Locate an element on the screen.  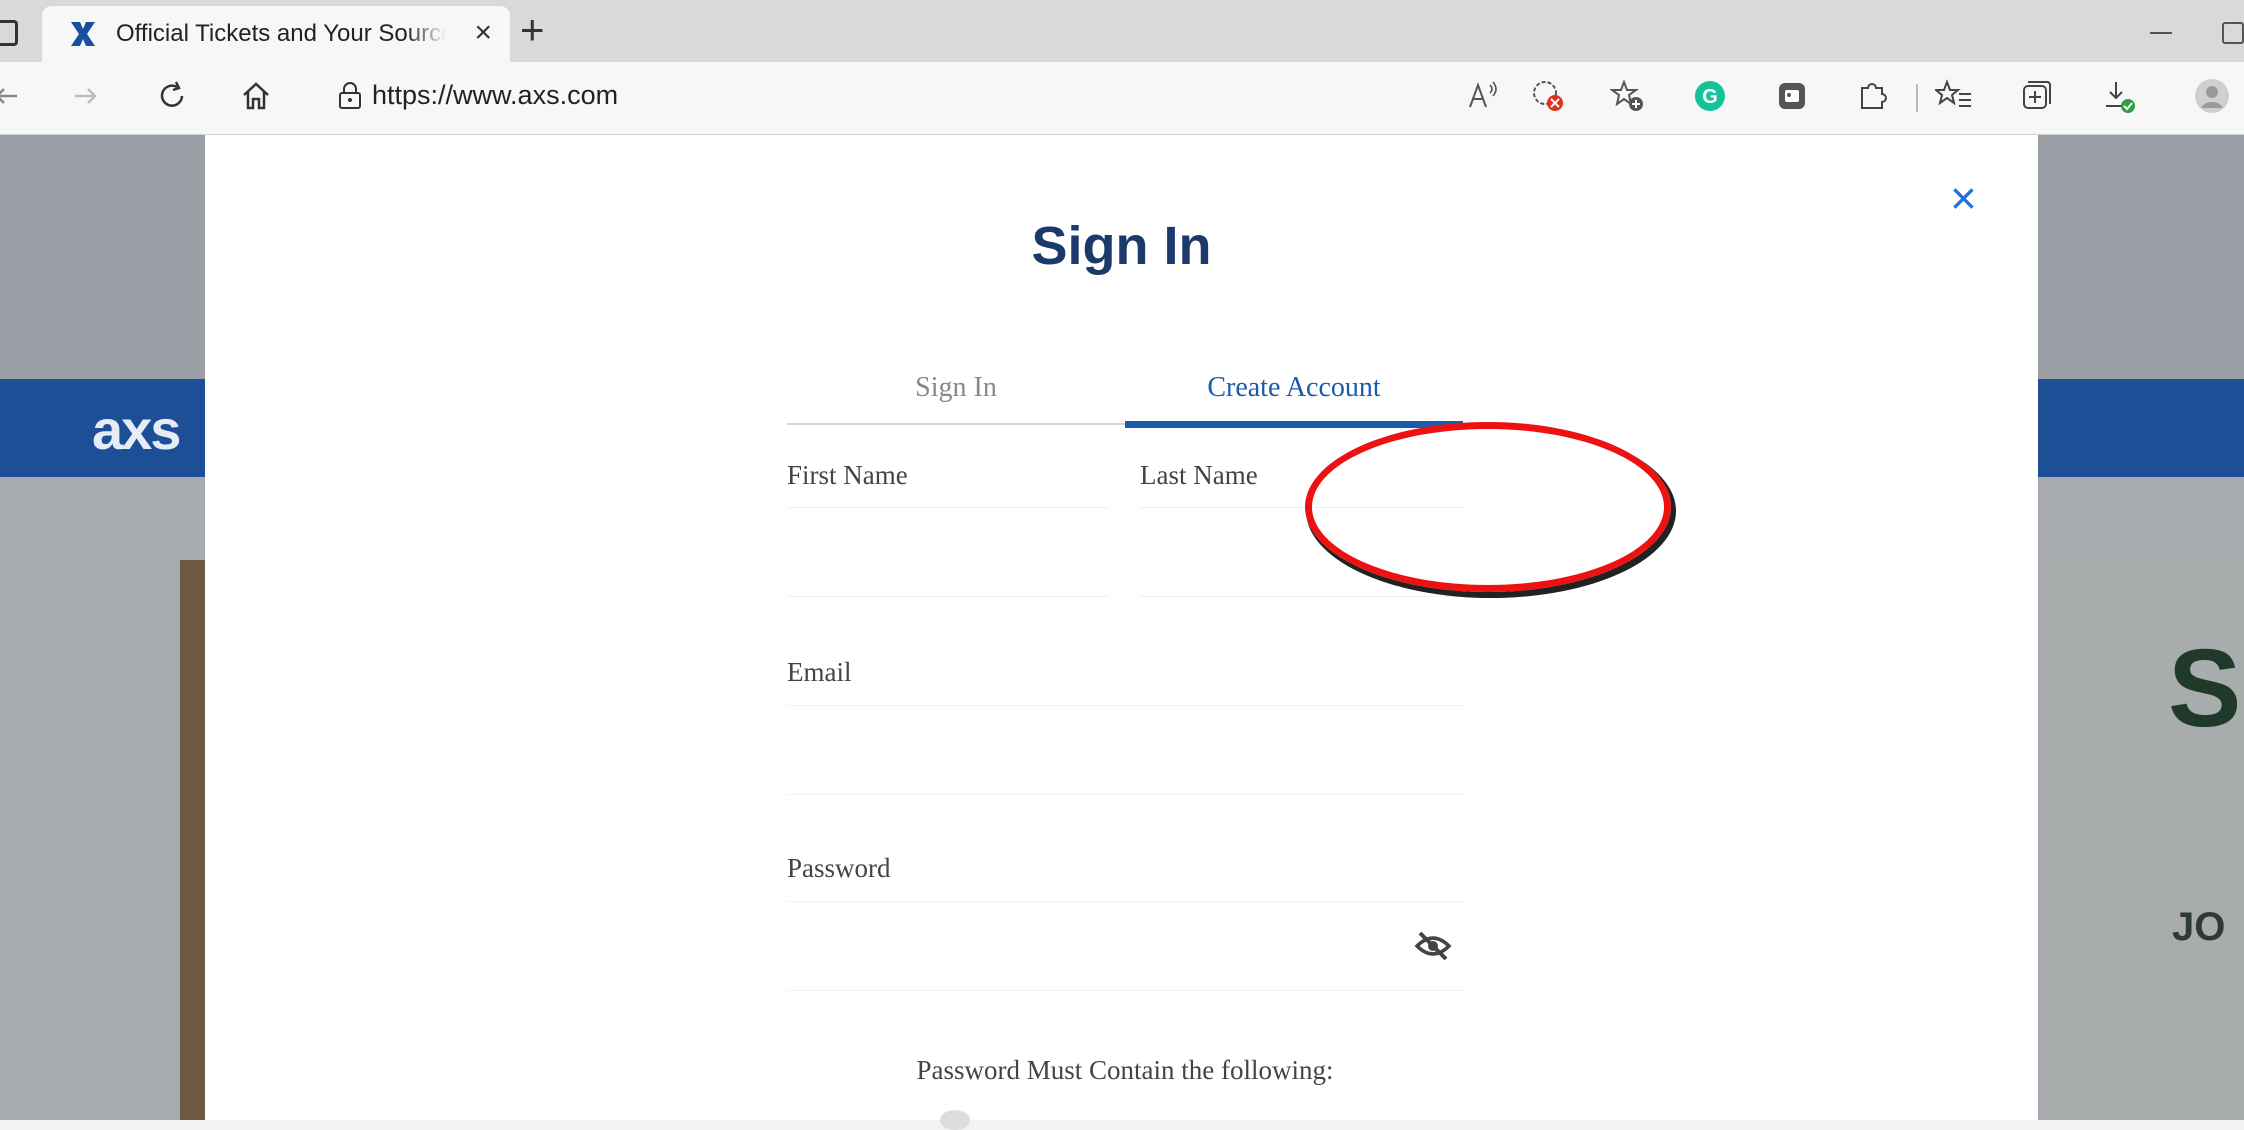
add-favorite-icon is located at coordinates (1628, 96).